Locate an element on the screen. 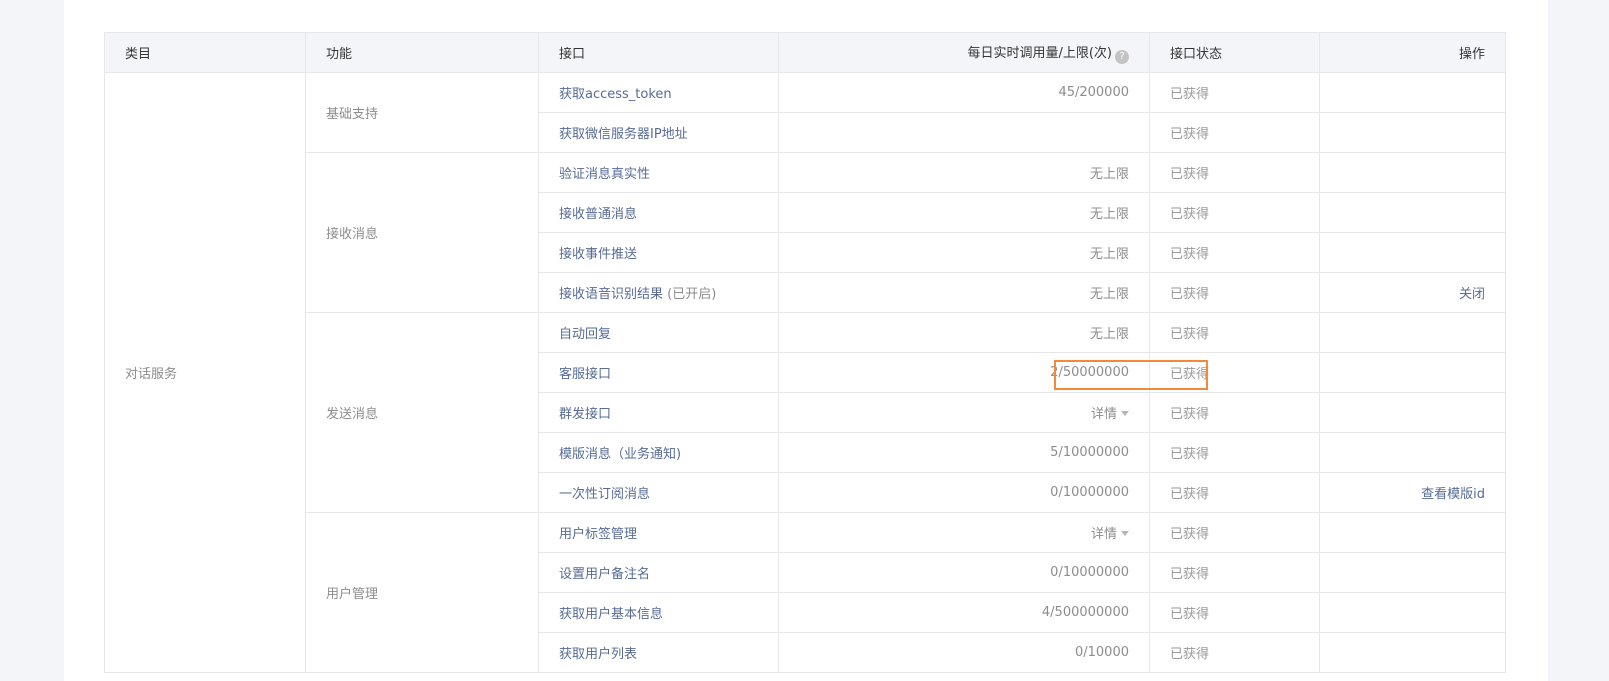  header-usage-label: 每日实时调用量/上限(次) is located at coordinates (1039, 53).